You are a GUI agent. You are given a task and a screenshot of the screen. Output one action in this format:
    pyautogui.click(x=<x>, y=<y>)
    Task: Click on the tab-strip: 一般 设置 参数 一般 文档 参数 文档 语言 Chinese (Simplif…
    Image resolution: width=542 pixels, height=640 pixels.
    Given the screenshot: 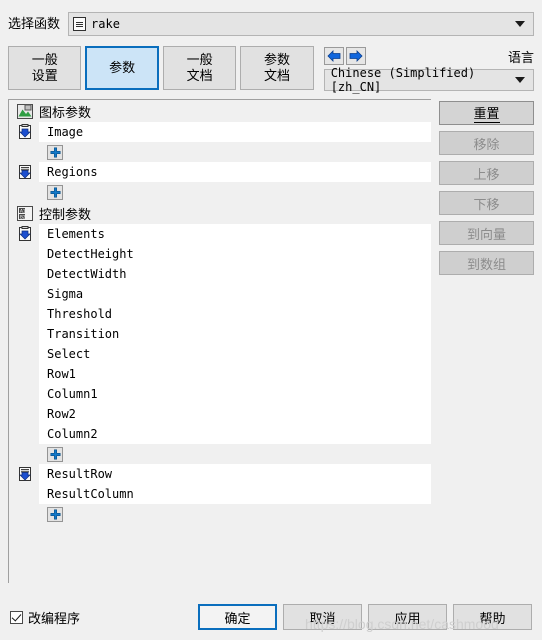 What is the action you would take?
    pyautogui.click(x=271, y=66)
    